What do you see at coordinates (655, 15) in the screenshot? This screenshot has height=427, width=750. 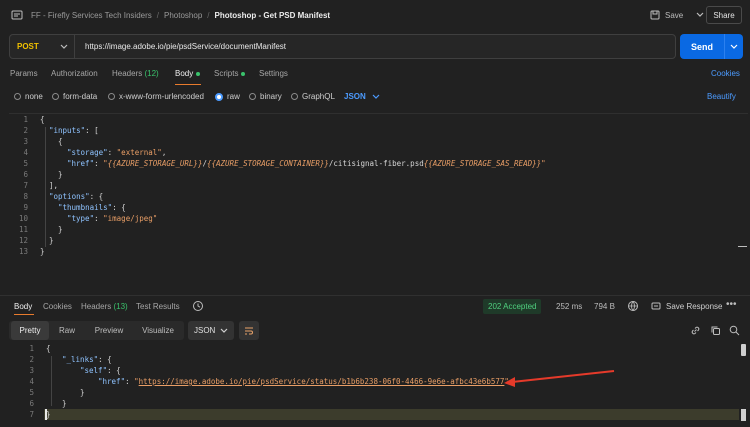 I see `save-icon` at bounding box center [655, 15].